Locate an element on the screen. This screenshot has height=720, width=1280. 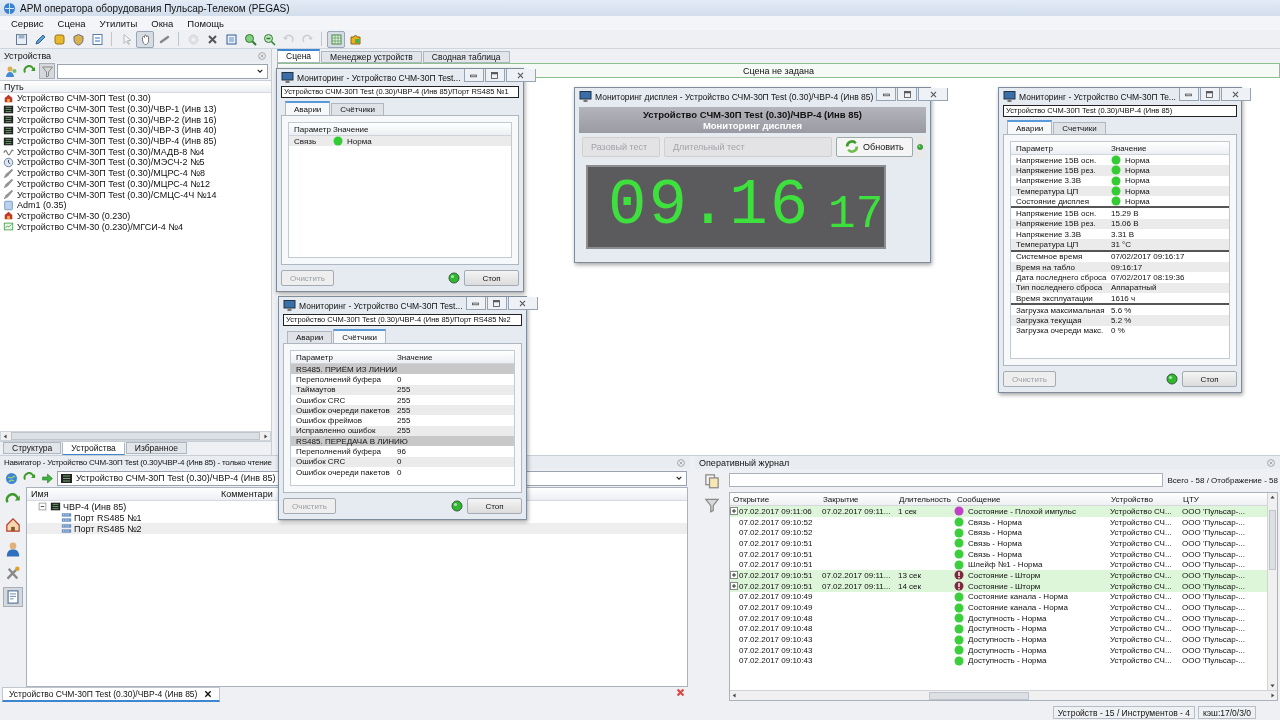
table-cell: 07.02.2017 09:10:48 is located at coordinates (776, 618).